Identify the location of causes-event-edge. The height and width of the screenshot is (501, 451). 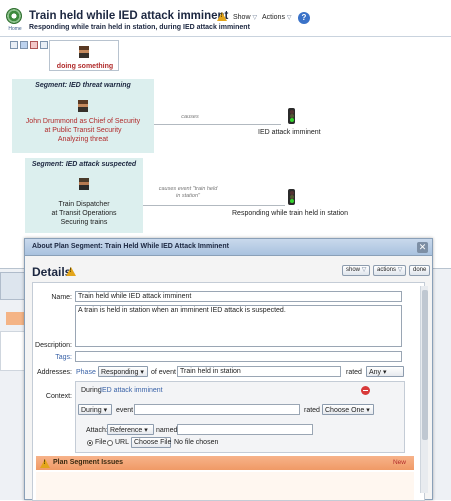
(214, 205).